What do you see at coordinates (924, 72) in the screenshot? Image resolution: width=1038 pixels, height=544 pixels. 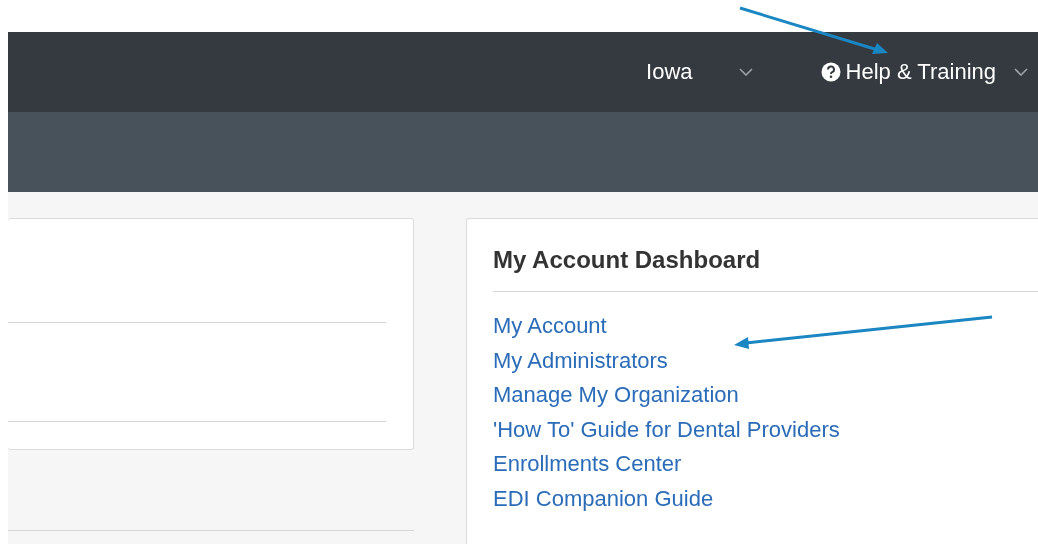 I see `nav-menu: Help & Training` at bounding box center [924, 72].